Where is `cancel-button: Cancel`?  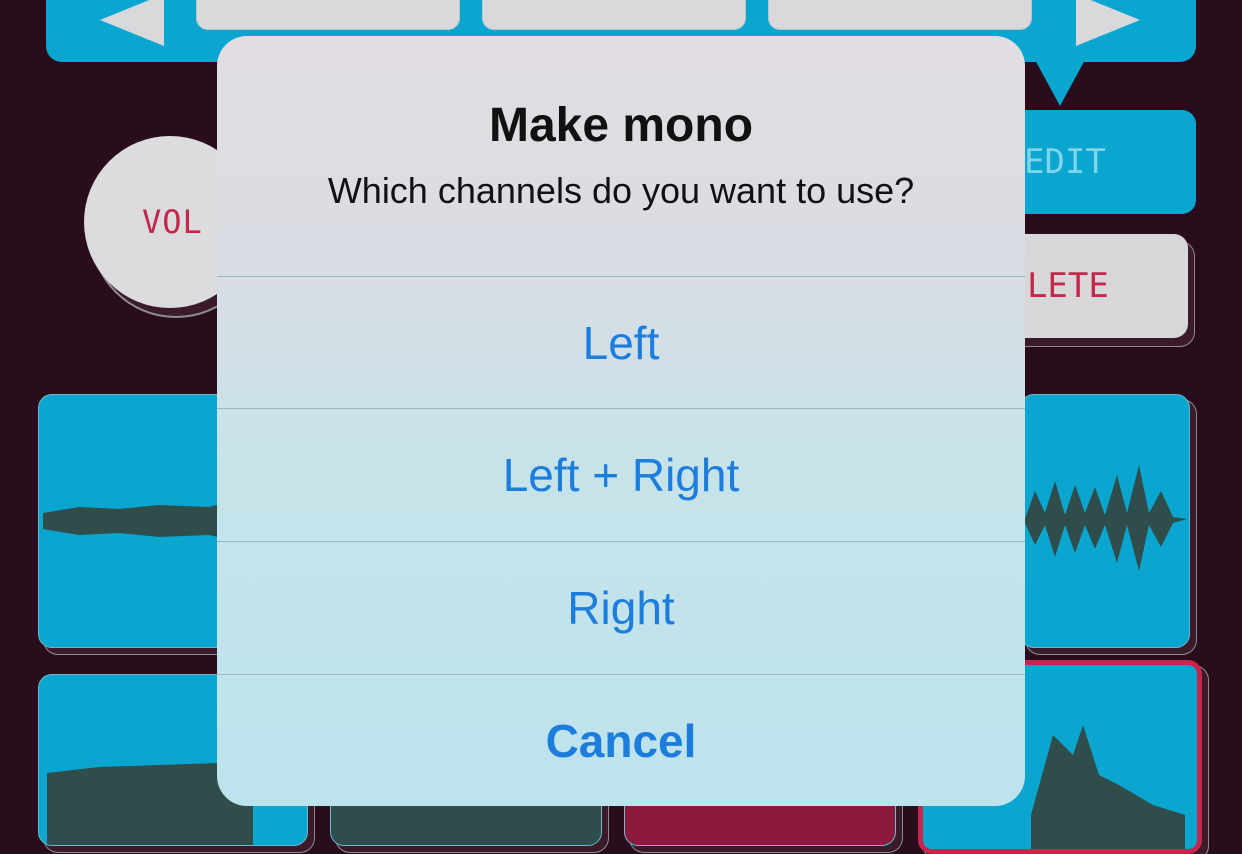
cancel-button: Cancel is located at coordinates (621, 740).